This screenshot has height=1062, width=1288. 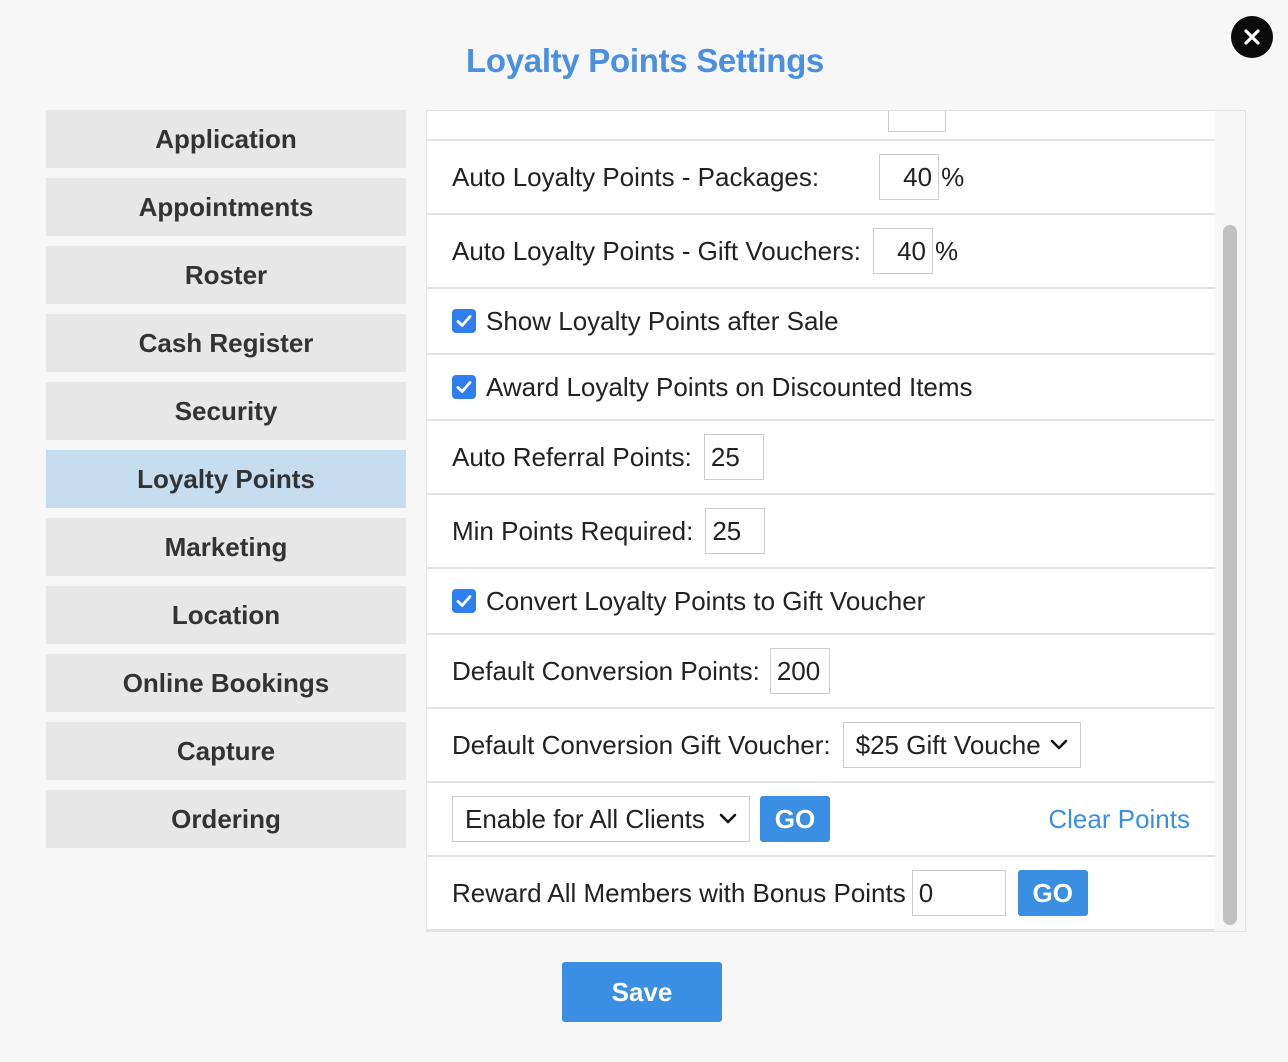 I want to click on settings-row-award-discounted: Award Loyalty Points on Discounted Items, so click(x=821, y=388).